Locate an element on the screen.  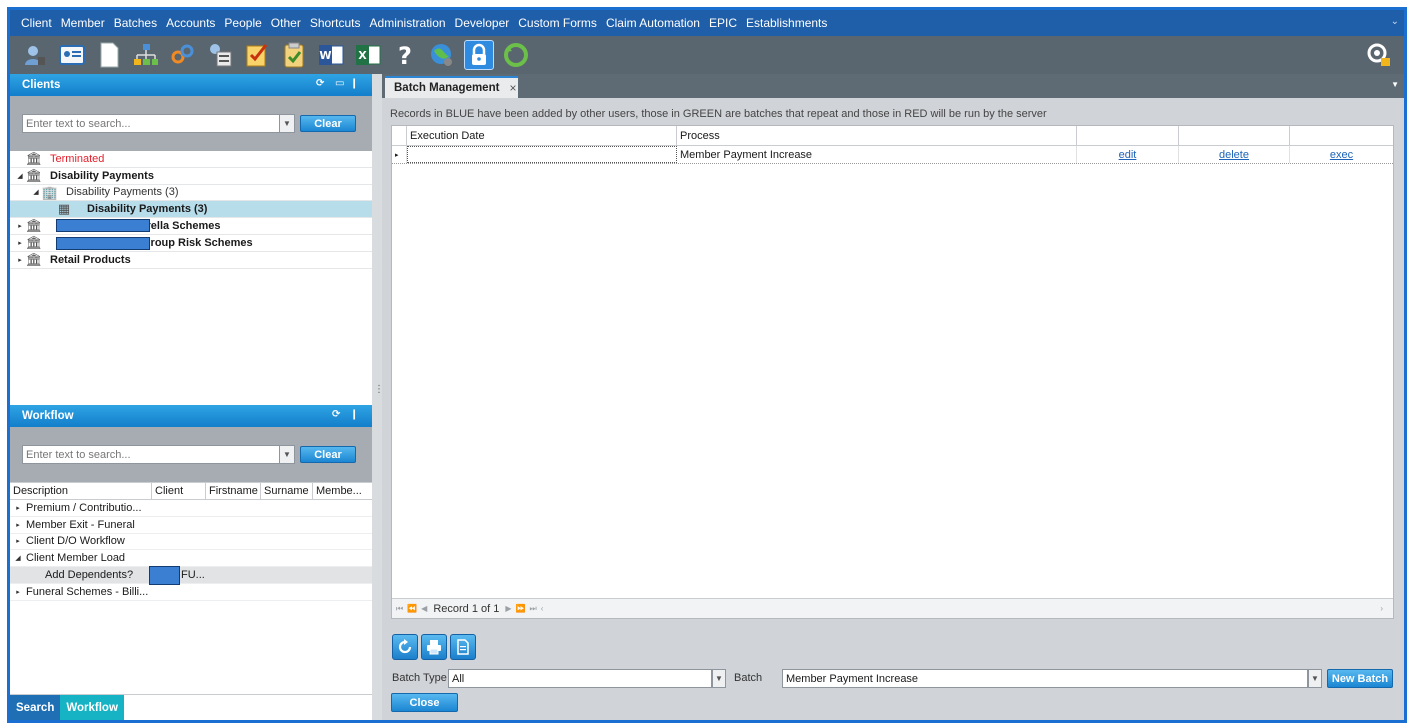
word-icon: W is located at coordinates (331, 55).